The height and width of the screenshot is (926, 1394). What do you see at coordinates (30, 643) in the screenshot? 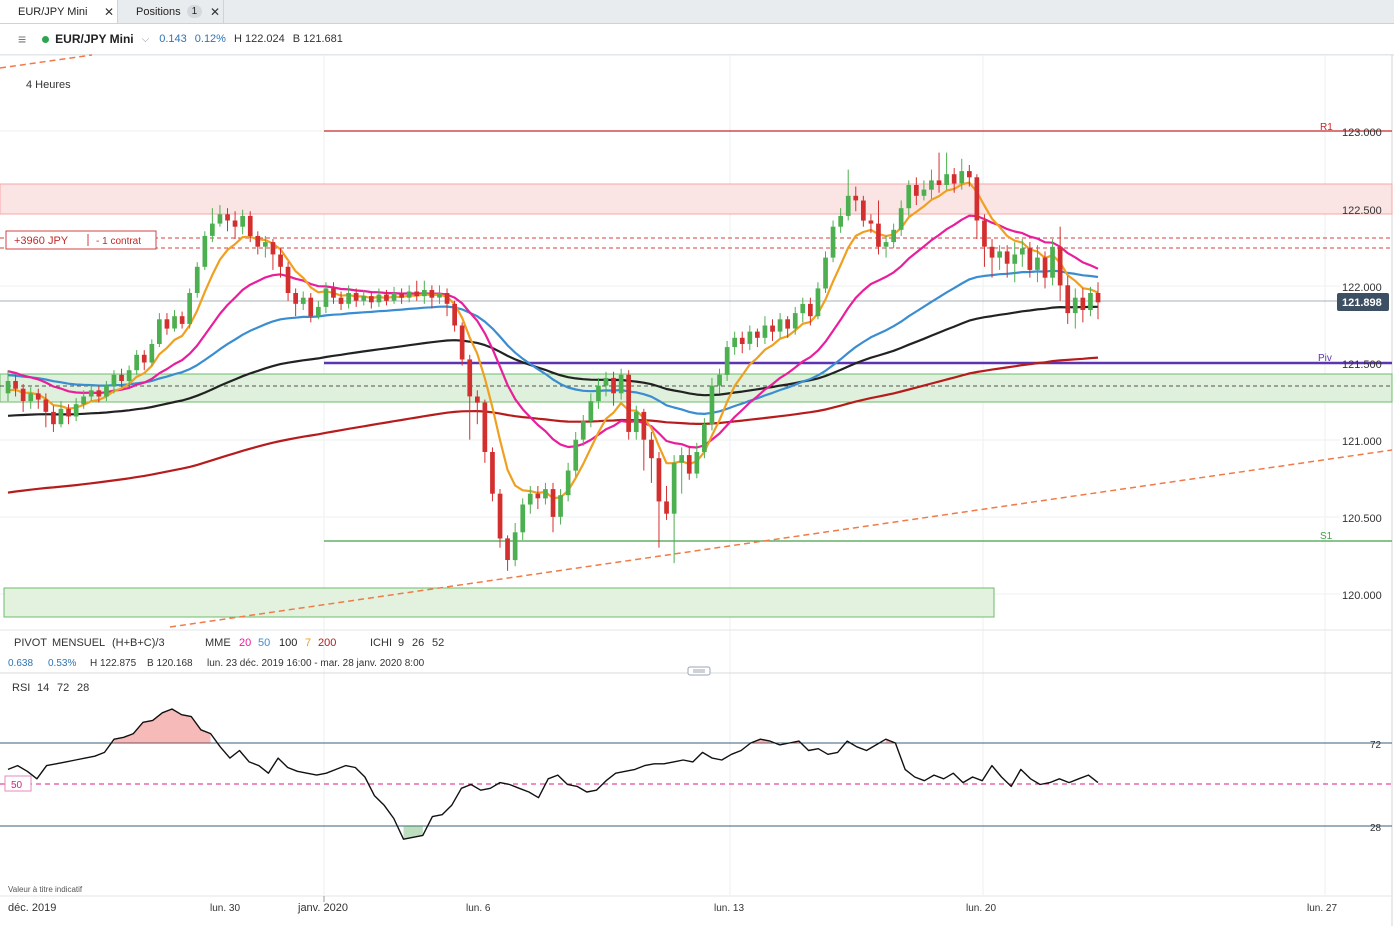
I see `pivot-indicator-name: PIVOT` at bounding box center [30, 643].